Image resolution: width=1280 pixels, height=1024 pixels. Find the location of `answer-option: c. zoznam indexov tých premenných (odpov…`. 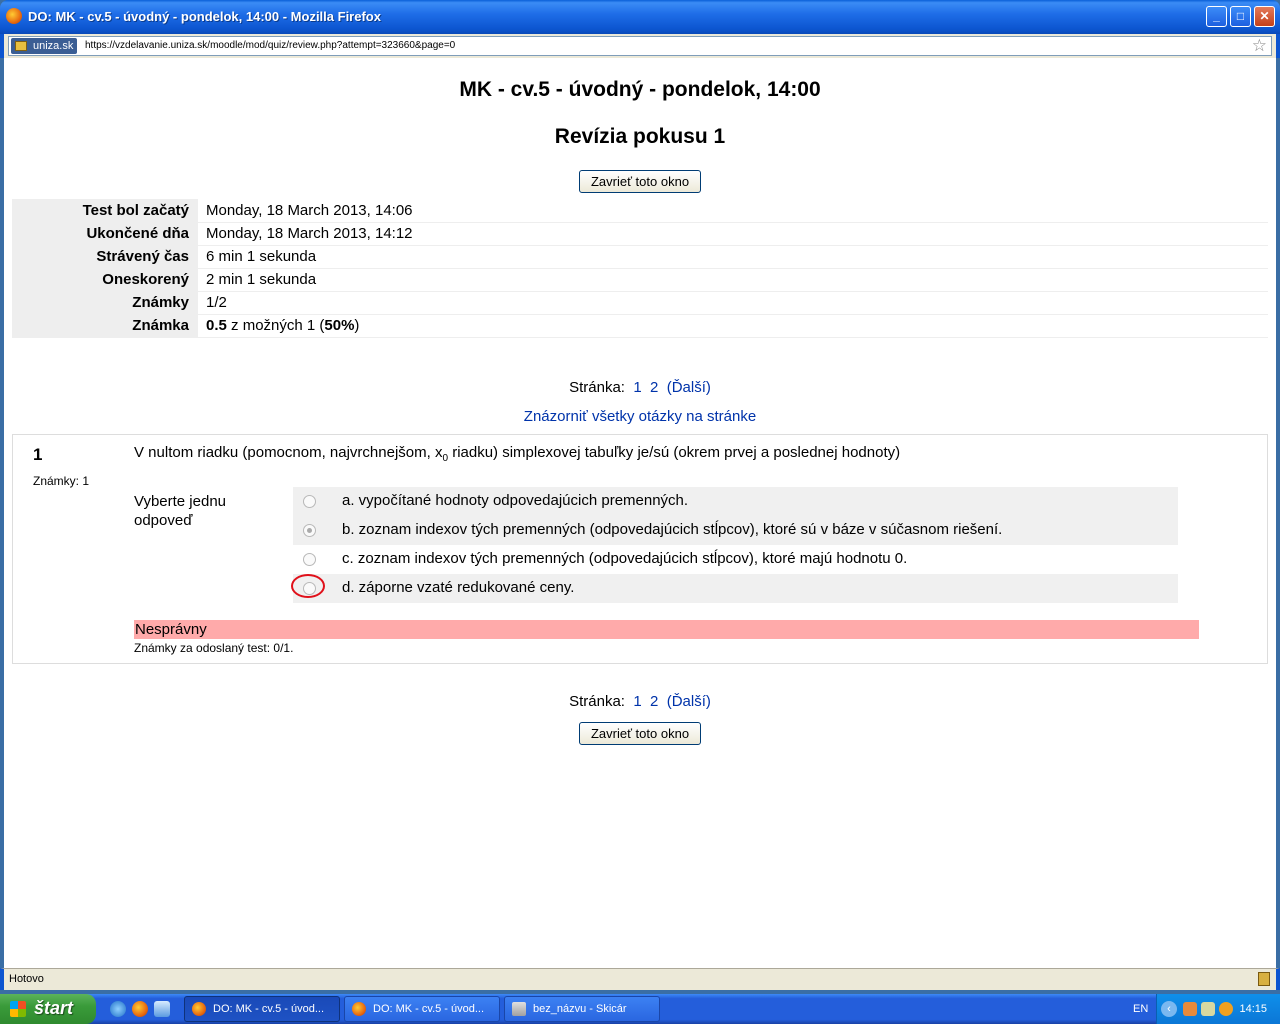

answer-option: c. zoznam indexov tých premenných (odpov… is located at coordinates (735, 559).